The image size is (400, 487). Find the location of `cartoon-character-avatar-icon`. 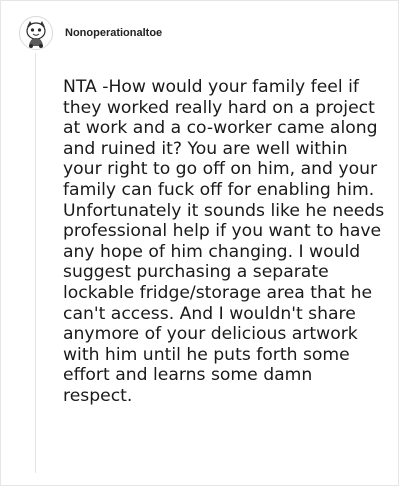

cartoon-character-avatar-icon is located at coordinates (36, 33).